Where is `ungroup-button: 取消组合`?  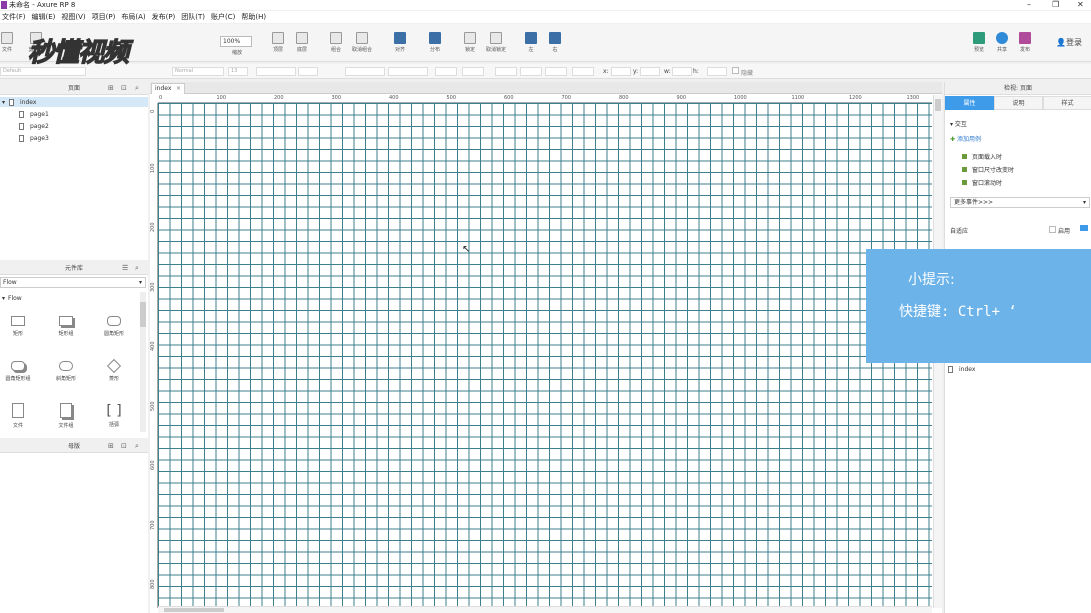 ungroup-button: 取消组合 is located at coordinates (362, 42).